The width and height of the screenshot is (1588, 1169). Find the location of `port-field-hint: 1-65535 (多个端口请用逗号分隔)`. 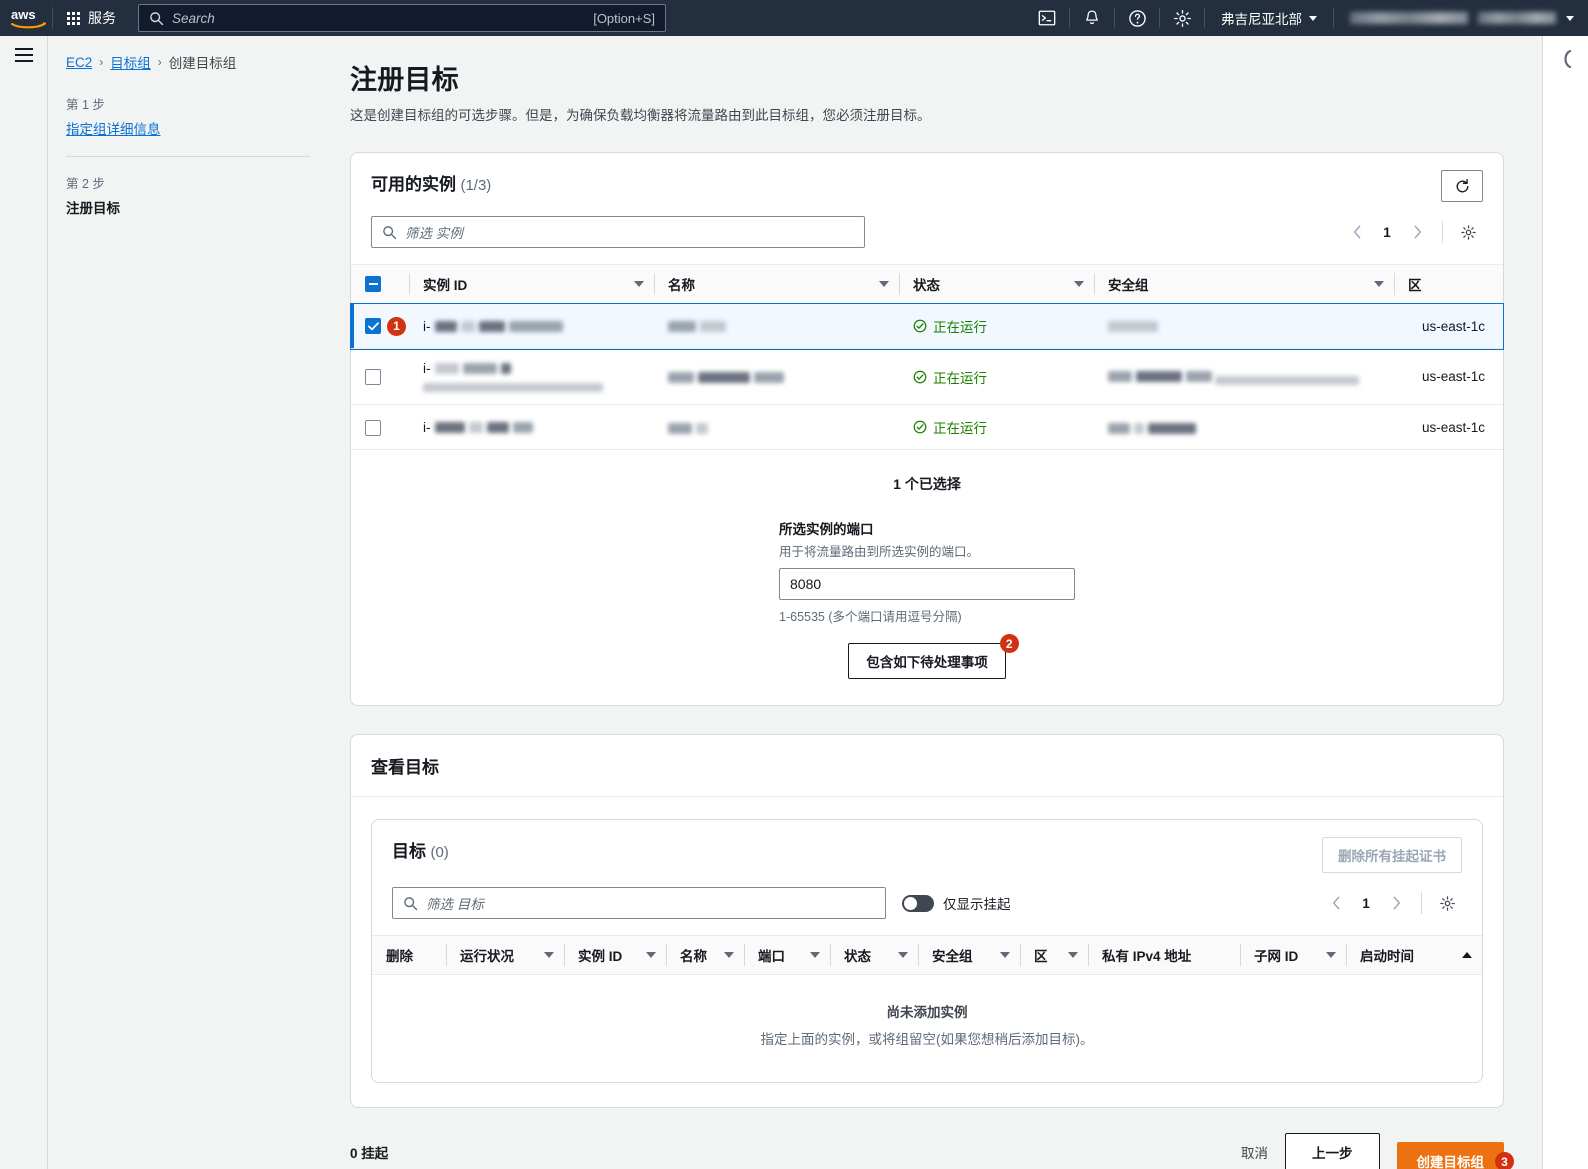

port-field-hint: 1-65535 (多个端口请用逗号分隔) is located at coordinates (870, 617).